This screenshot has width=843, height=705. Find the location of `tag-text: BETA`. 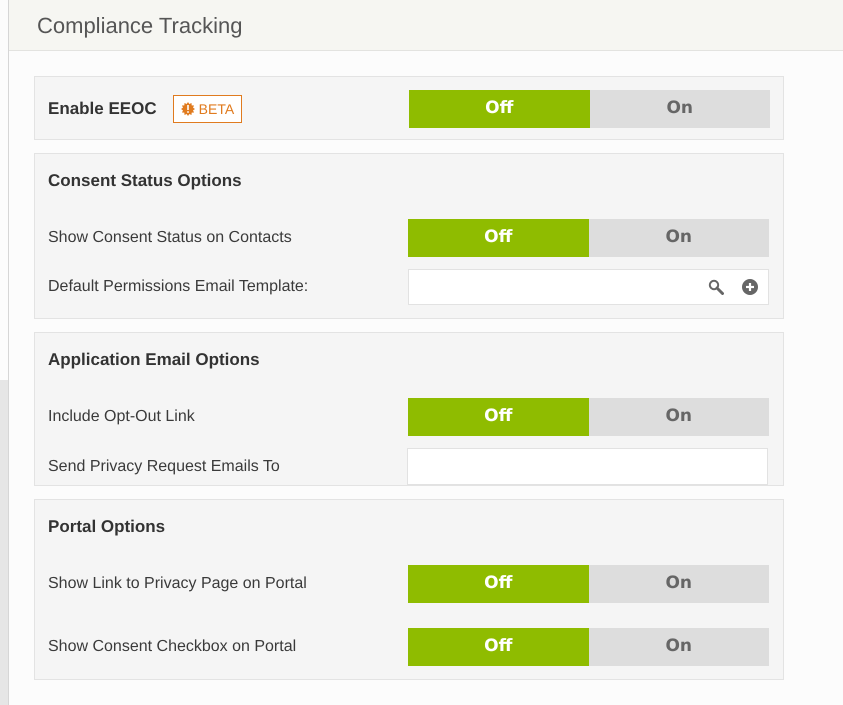

tag-text: BETA is located at coordinates (216, 109).